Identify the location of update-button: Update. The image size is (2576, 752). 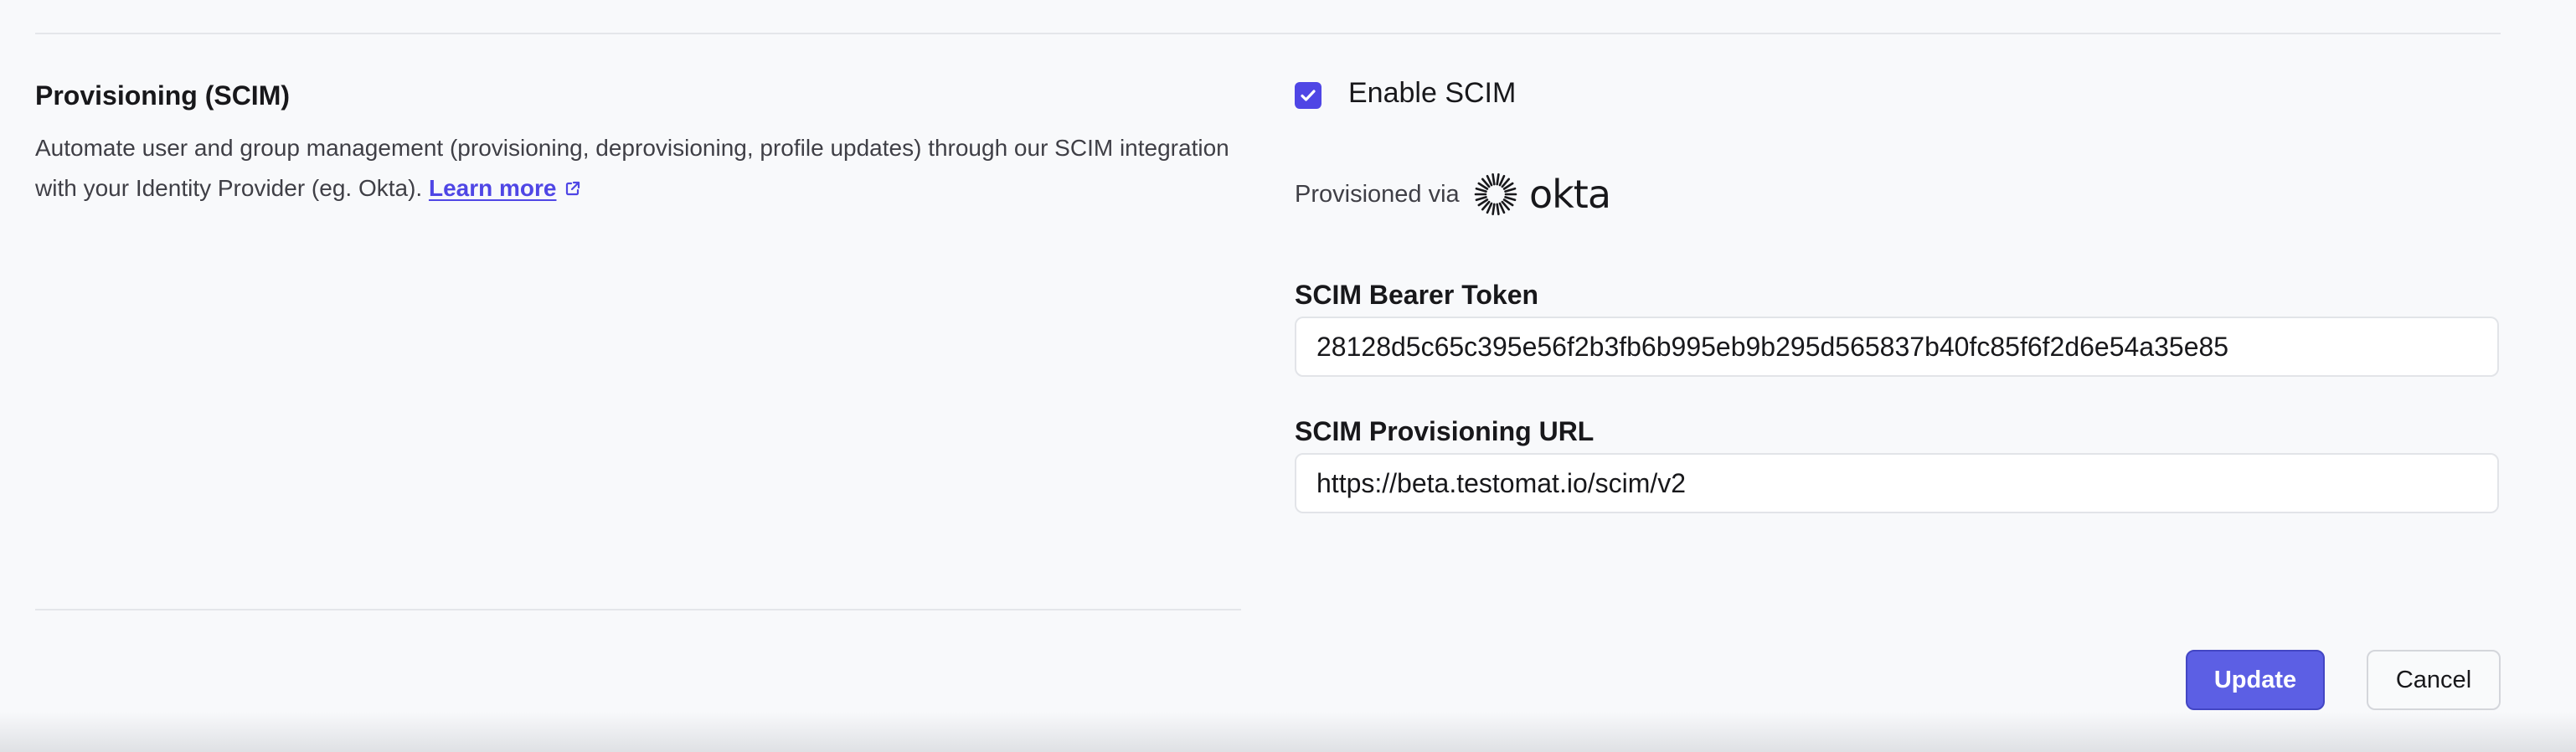
(2255, 680).